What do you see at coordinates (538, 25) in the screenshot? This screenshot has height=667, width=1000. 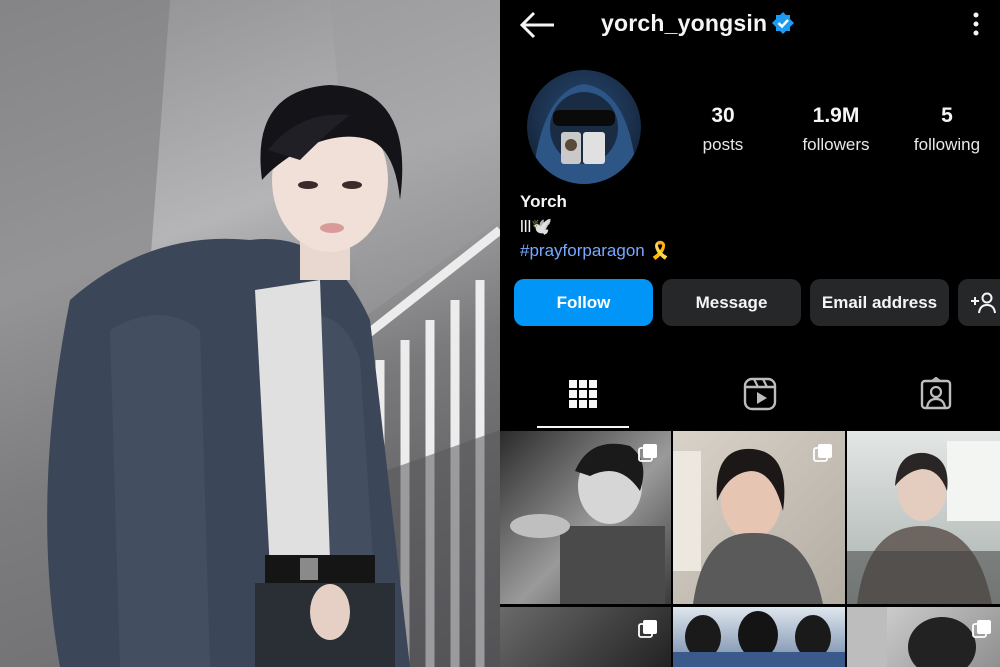 I see `back-arrow-icon` at bounding box center [538, 25].